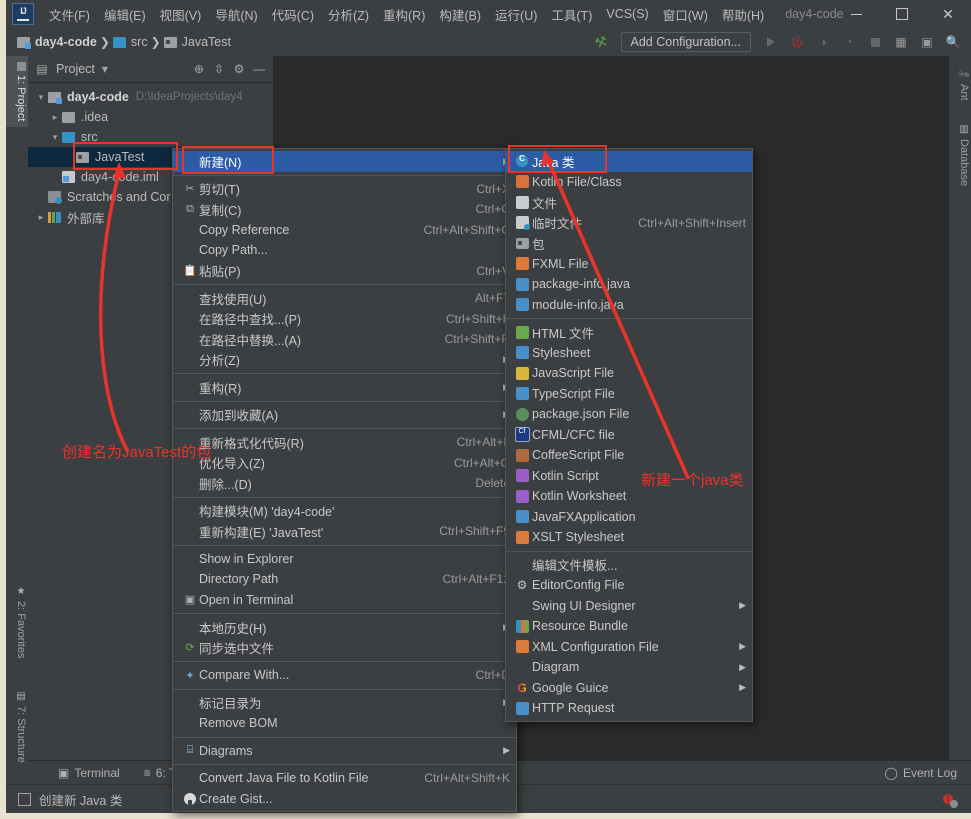 The image size is (971, 819). Describe the element at coordinates (344, 627) in the screenshot. I see `context-menu-item-local-history: 本地历史(H) ▶` at that location.